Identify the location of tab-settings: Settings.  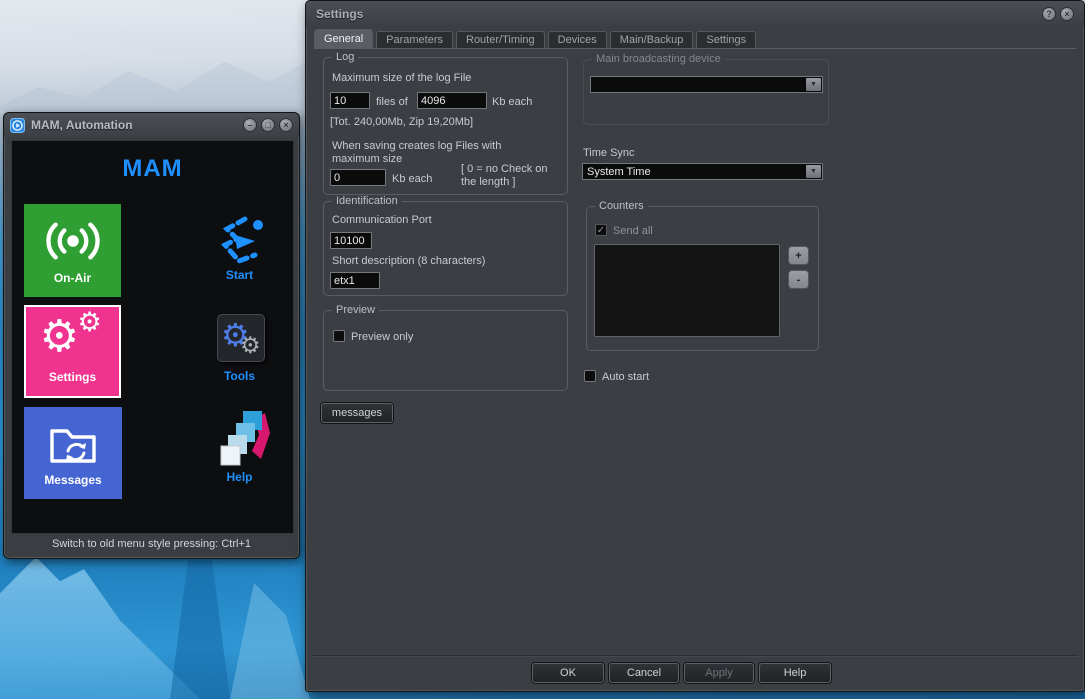
(726, 39).